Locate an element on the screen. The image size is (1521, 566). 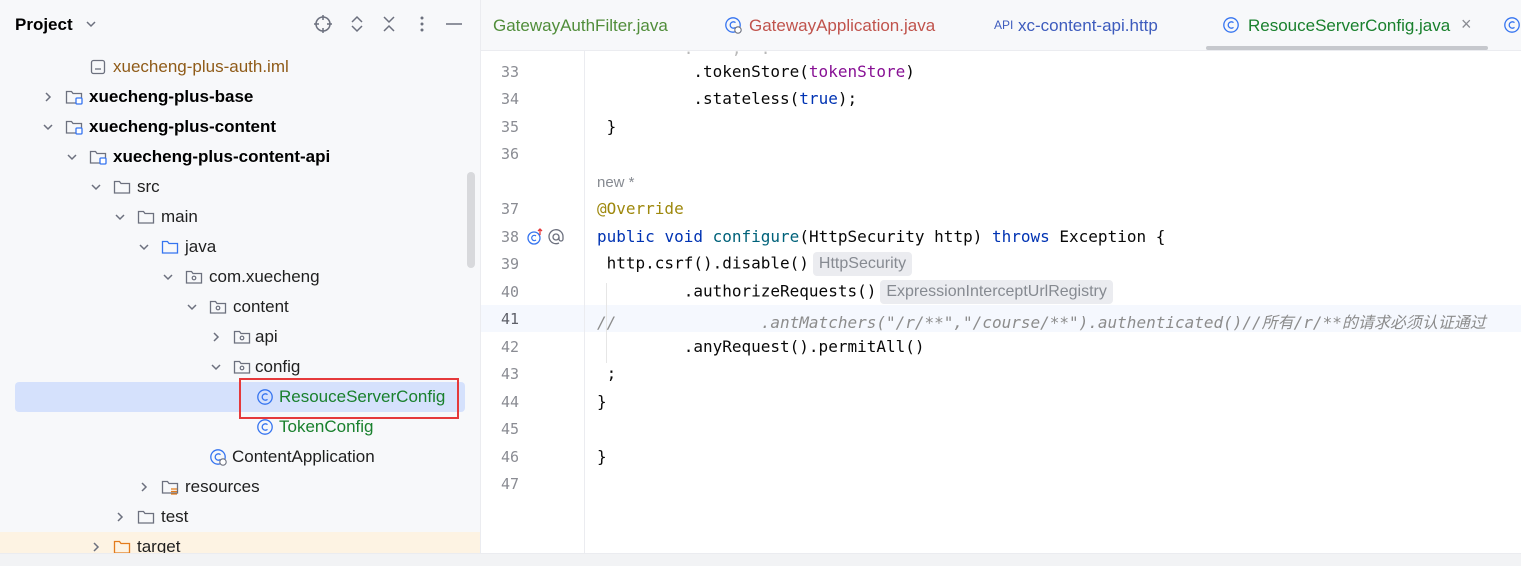
tree-item-api-package: api is located at coordinates (240, 337).